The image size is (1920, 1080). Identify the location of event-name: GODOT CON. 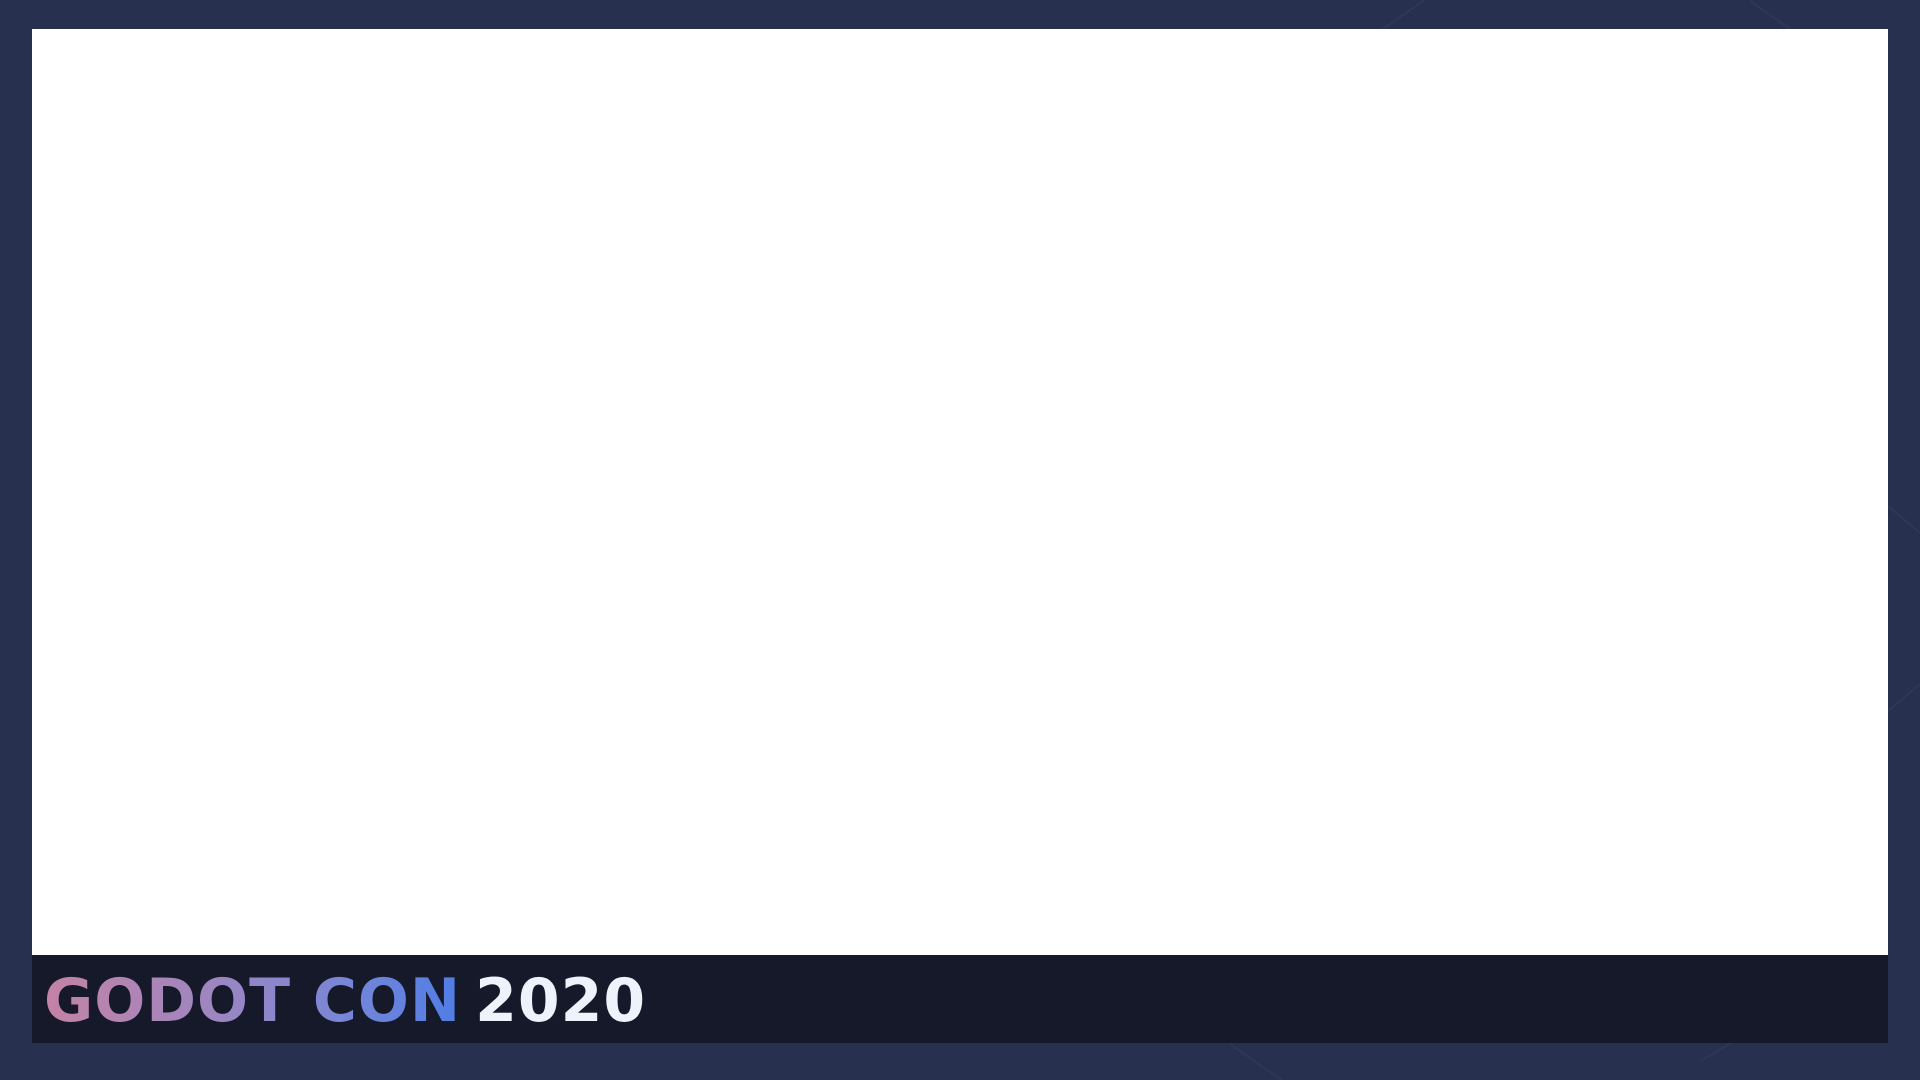
(253, 1001).